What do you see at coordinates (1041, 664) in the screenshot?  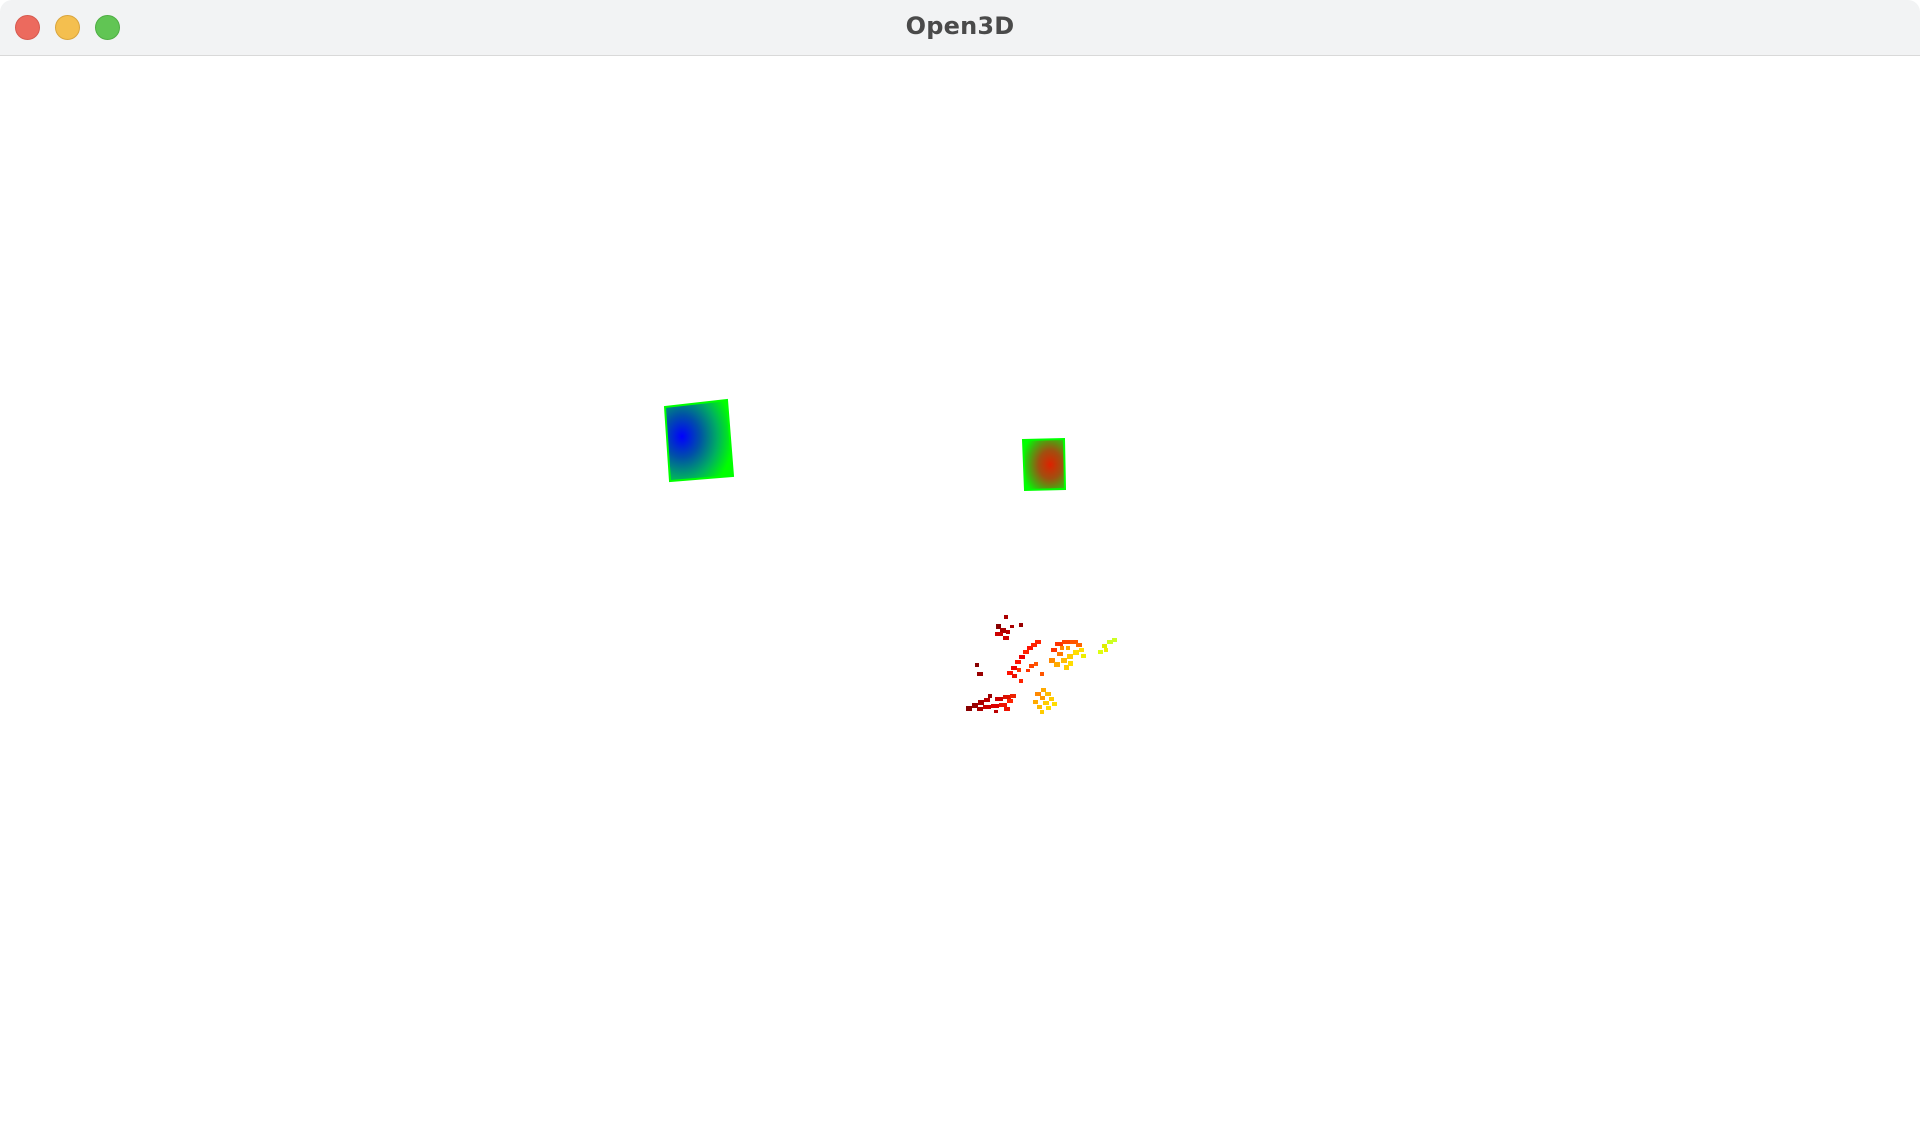 I see `point-cloud` at bounding box center [1041, 664].